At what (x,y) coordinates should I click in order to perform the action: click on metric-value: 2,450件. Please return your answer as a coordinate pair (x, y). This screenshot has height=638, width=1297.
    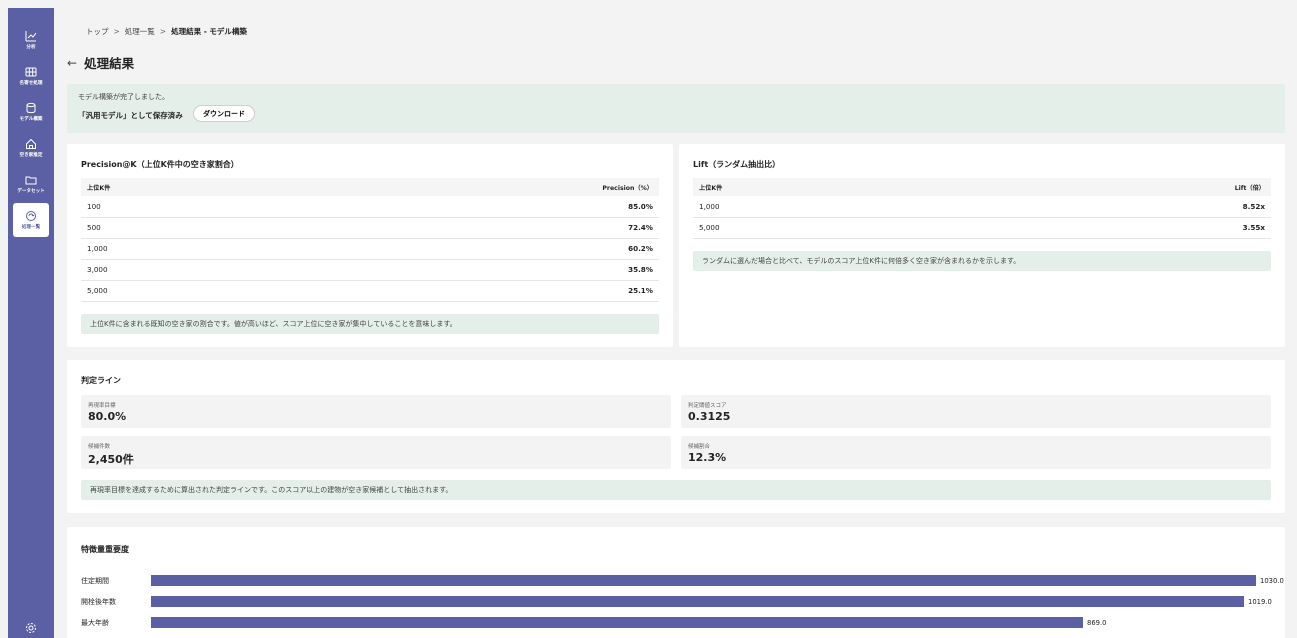
    Looking at the image, I should click on (111, 459).